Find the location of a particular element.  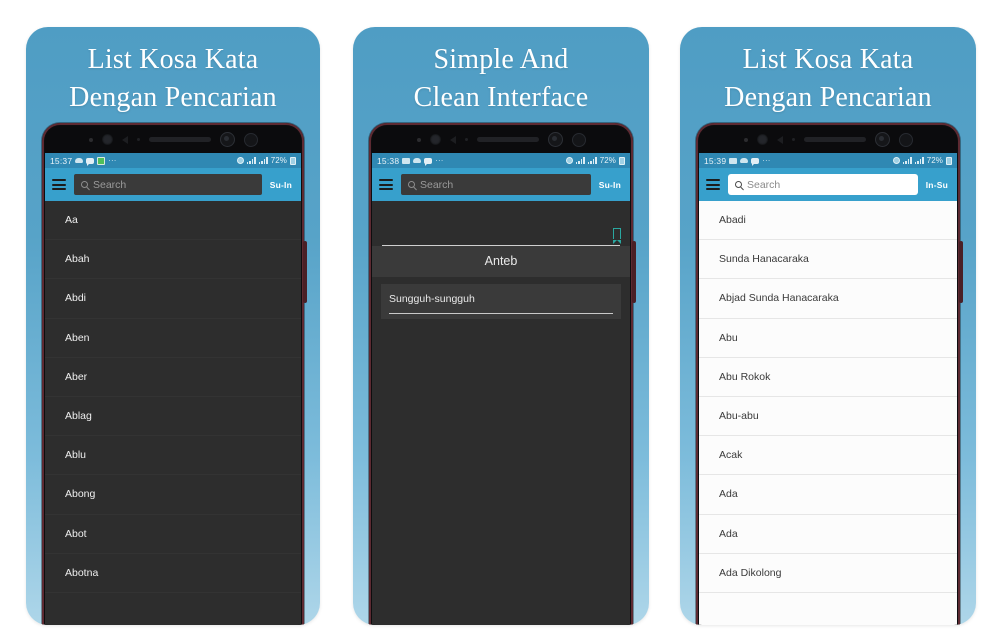

panel-3-headline: List Kosa Kata Dengan Pencarian is located at coordinates (828, 78).